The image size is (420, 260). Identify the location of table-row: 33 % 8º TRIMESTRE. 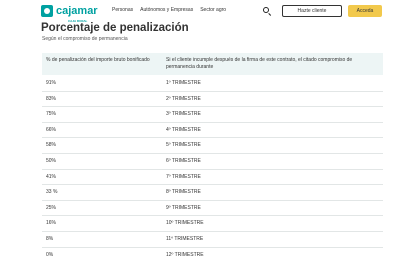
(212, 193).